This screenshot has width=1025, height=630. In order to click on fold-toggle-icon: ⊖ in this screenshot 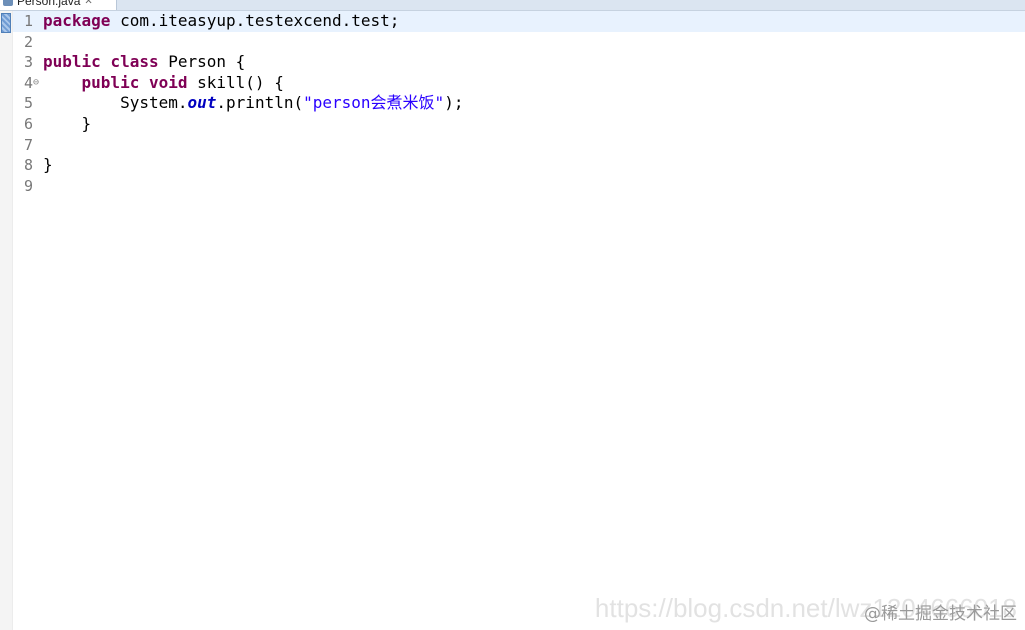, I will do `click(38, 83)`.